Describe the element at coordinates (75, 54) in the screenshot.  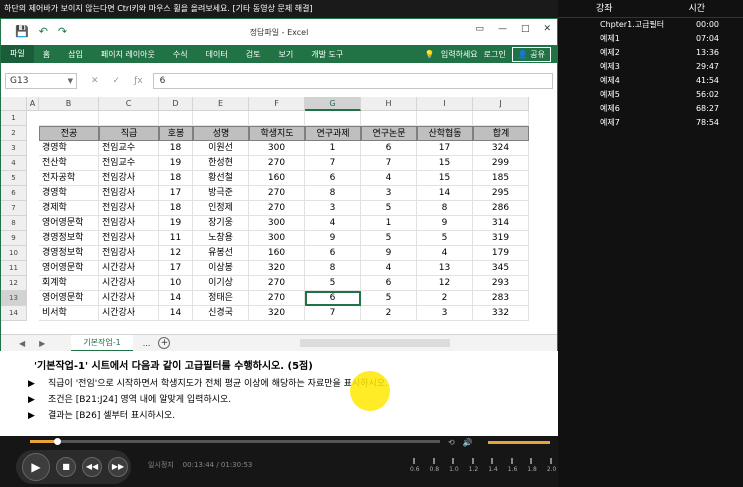
I see `tab-insert: 삽입` at that location.